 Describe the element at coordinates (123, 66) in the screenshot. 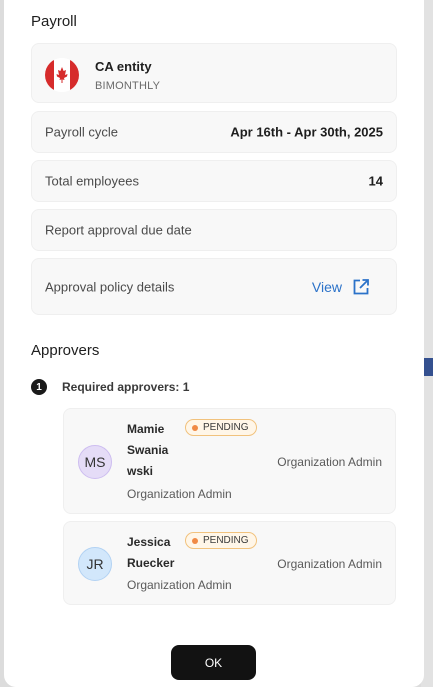

I see `entity-name: CA entity` at that location.